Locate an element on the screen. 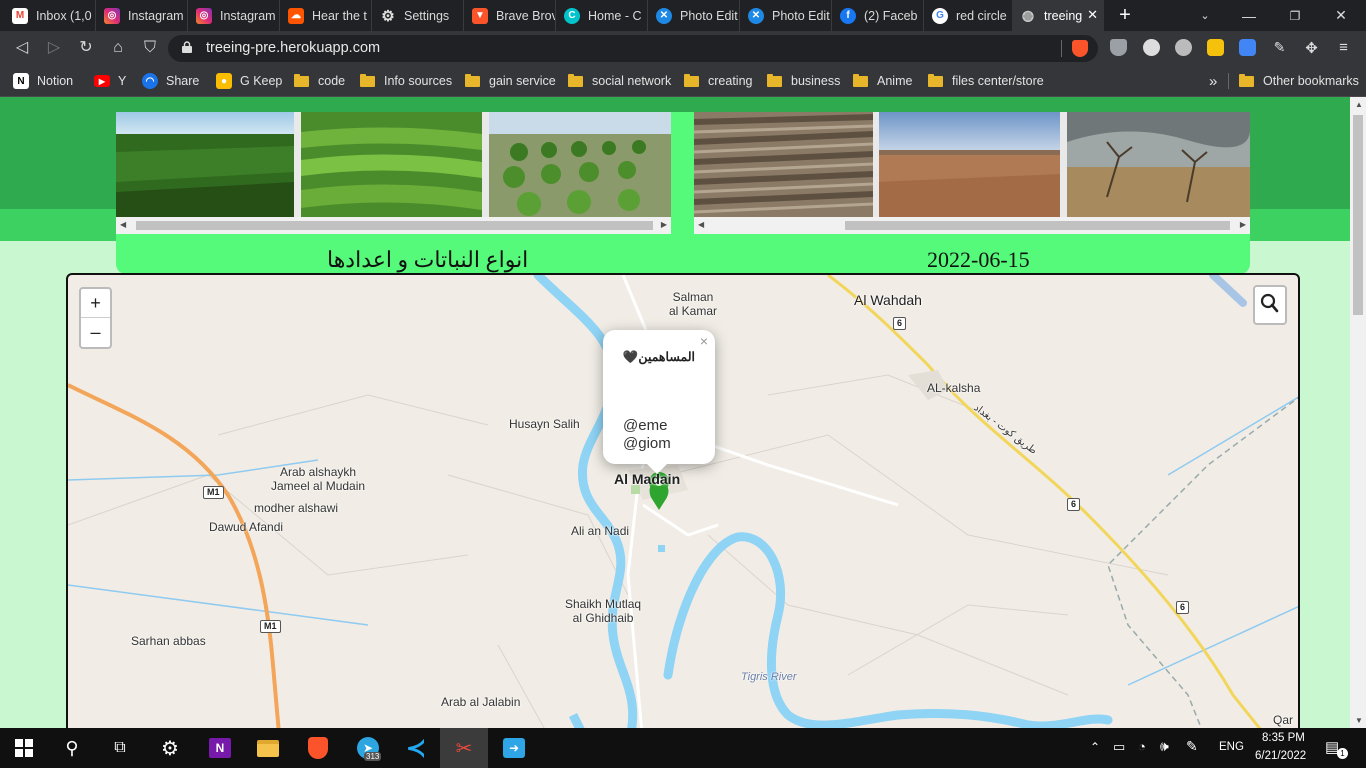  puzzle-icon: ✥ is located at coordinates (1311, 48).